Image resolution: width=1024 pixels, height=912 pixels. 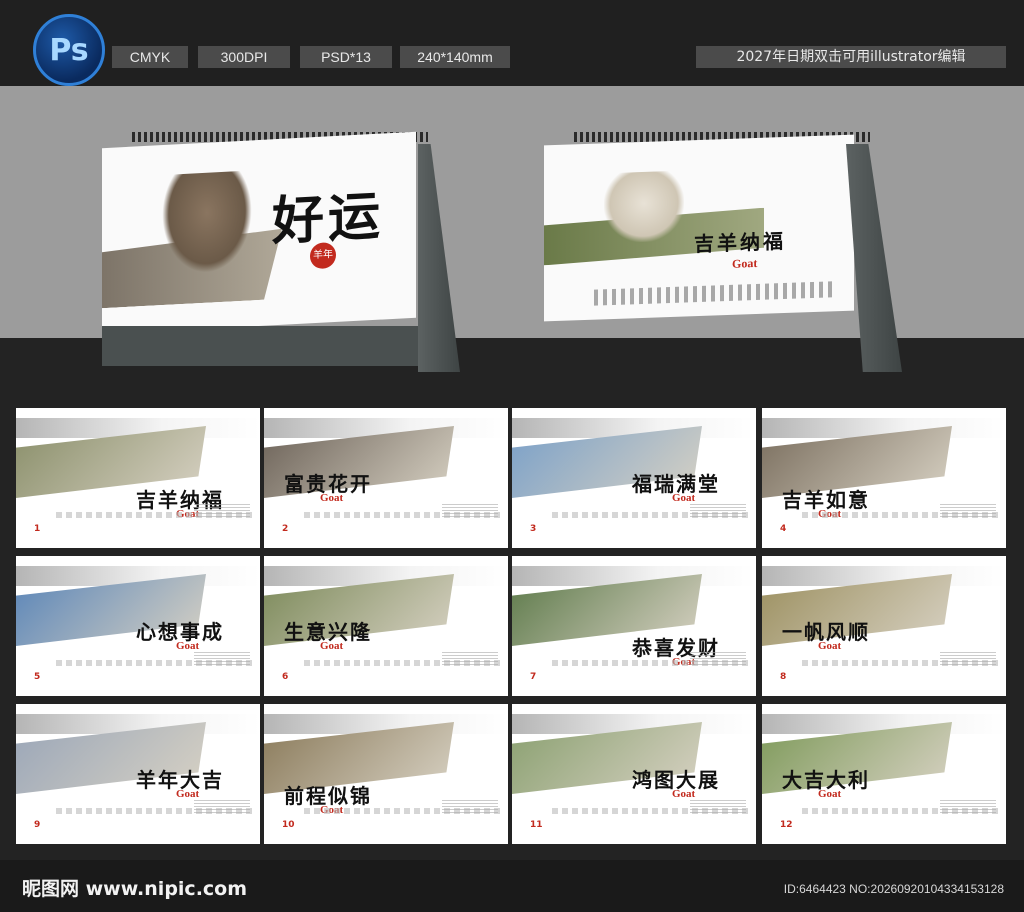 What do you see at coordinates (288, 825) in the screenshot?
I see `month-number: 10` at bounding box center [288, 825].